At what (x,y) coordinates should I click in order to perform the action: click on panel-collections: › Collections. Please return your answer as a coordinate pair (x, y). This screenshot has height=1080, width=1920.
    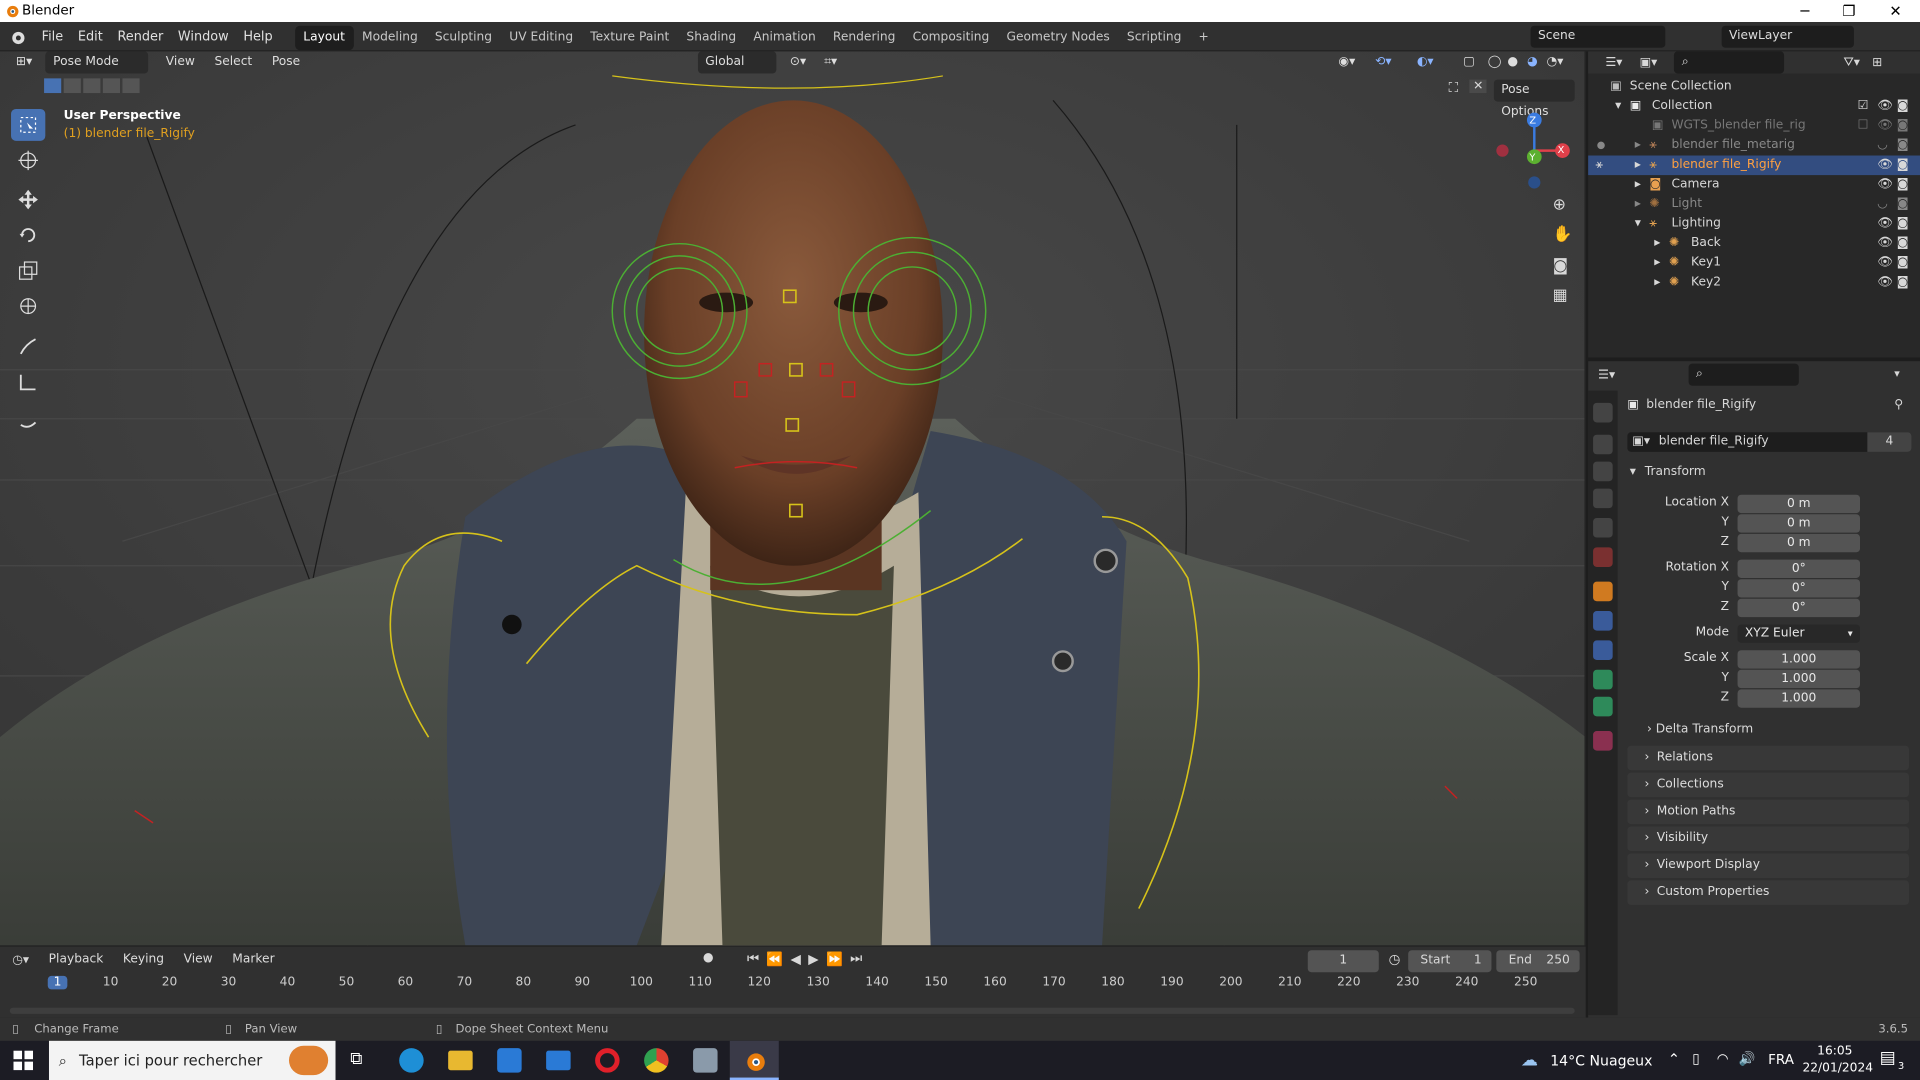
    Looking at the image, I should click on (1768, 785).